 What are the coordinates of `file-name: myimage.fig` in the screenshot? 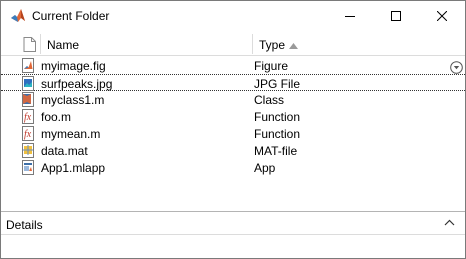 It's located at (73, 66).